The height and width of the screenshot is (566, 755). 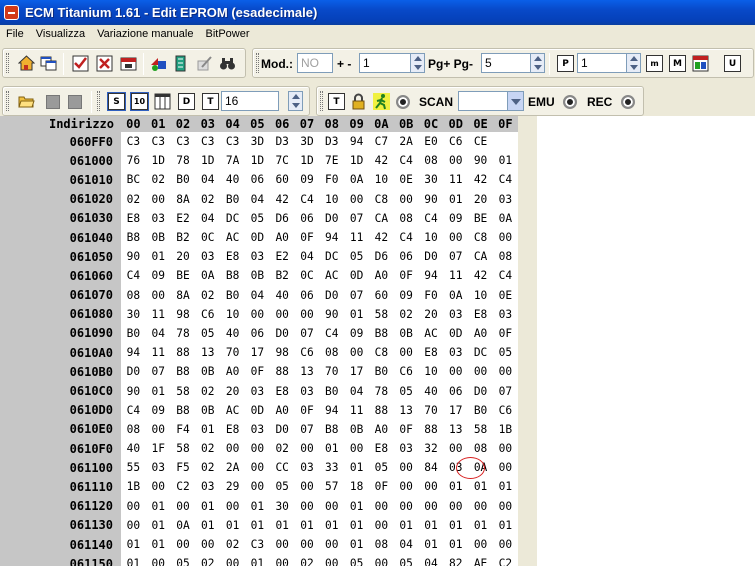 I want to click on gray-square-icon, so click(x=74, y=101).